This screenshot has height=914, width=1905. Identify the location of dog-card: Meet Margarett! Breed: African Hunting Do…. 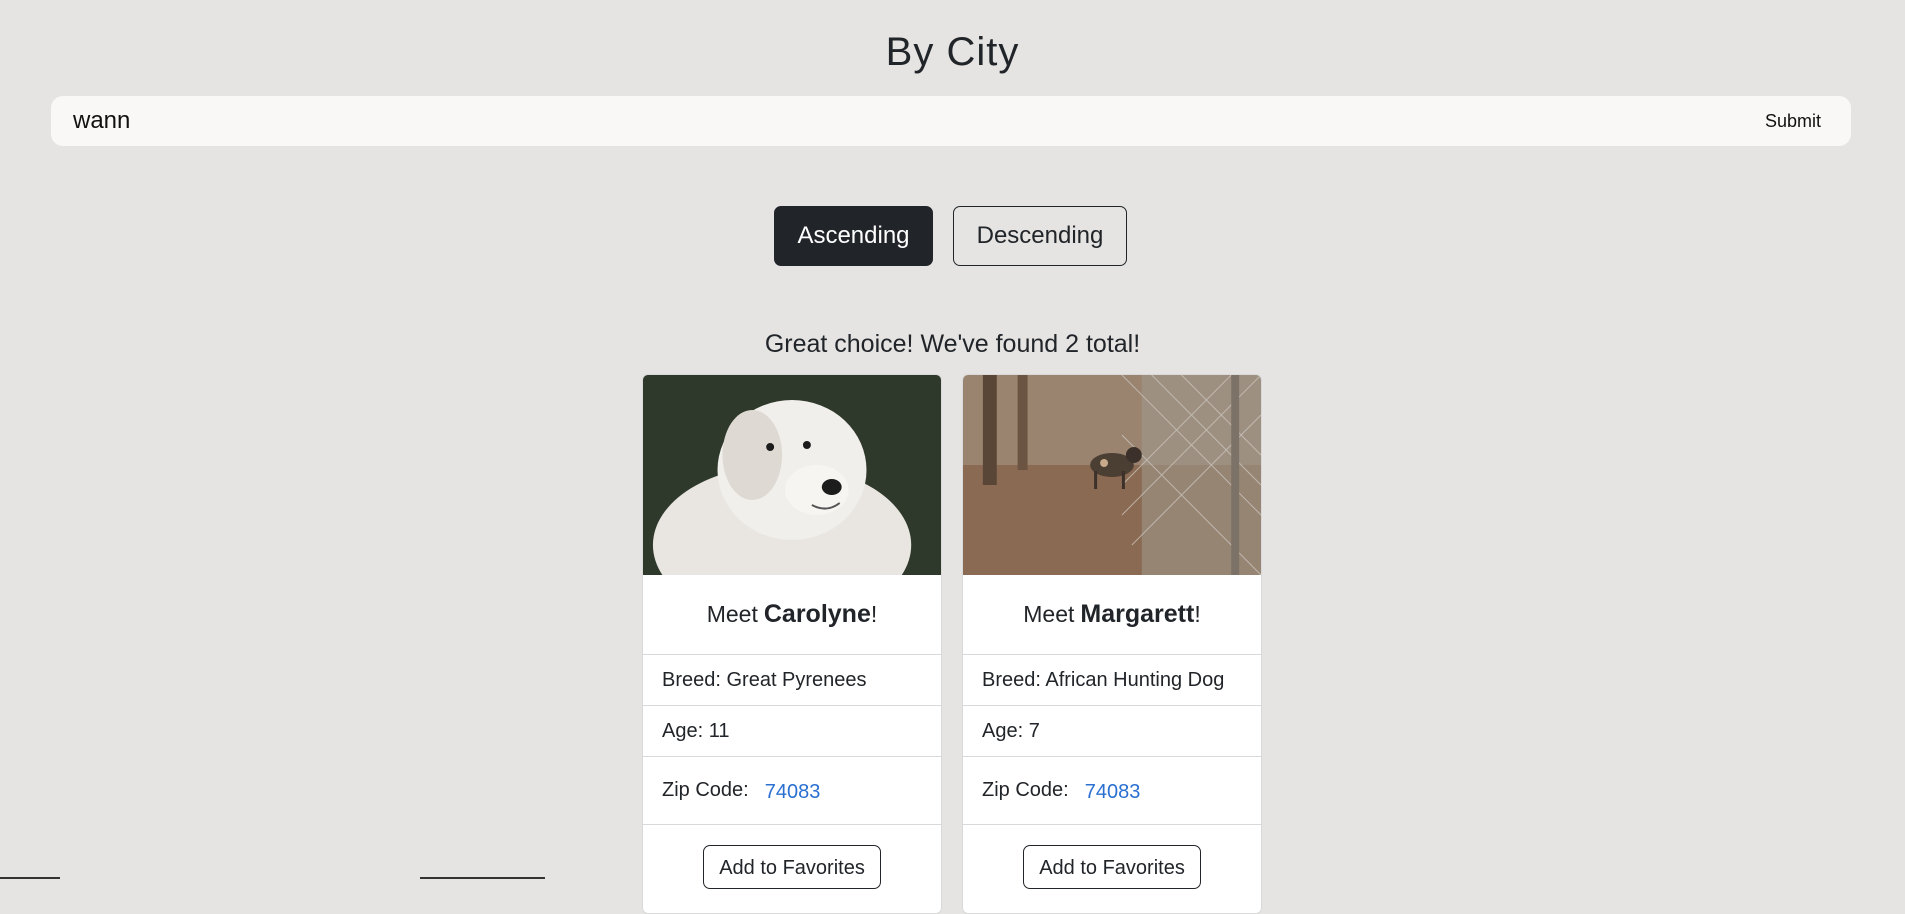
(1112, 644).